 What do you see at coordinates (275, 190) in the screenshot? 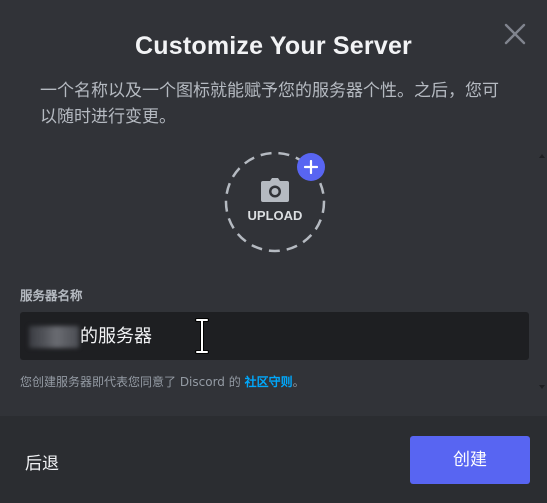
I see `camera-icon` at bounding box center [275, 190].